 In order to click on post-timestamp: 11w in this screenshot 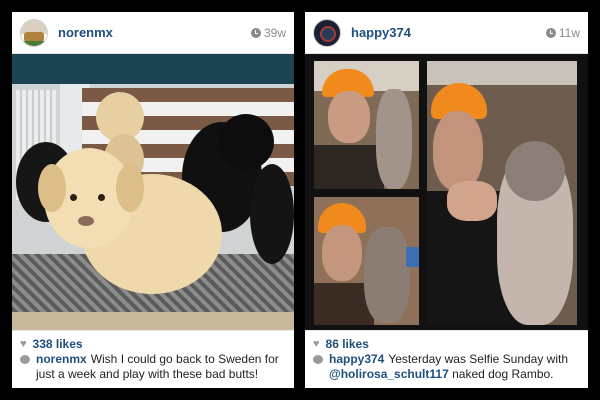, I will do `click(562, 32)`.